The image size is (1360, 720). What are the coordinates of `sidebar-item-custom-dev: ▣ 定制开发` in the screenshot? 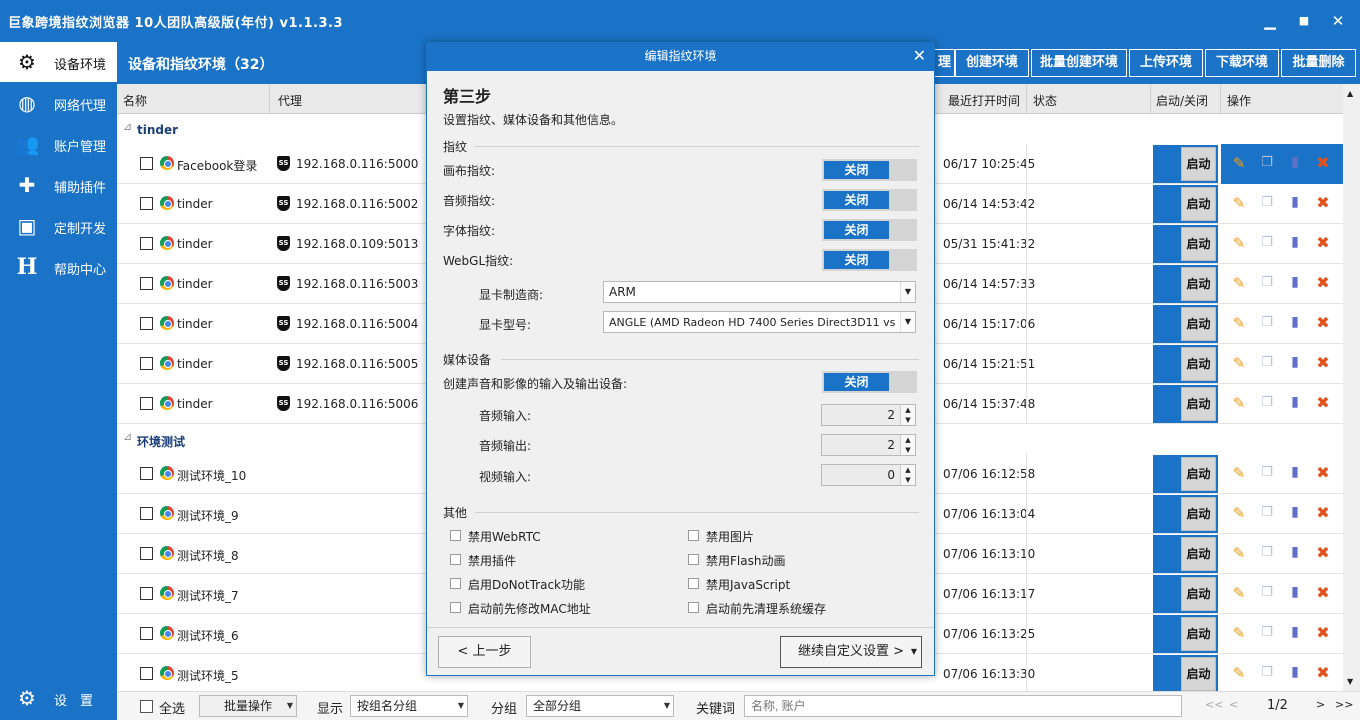 It's located at (58, 226).